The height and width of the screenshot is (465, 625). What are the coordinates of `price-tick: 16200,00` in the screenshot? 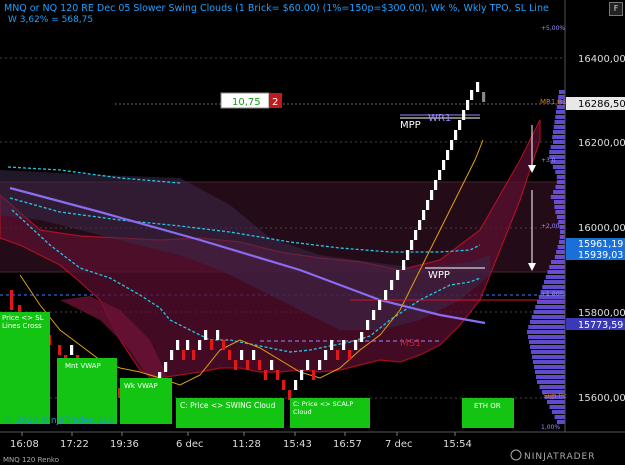 It's located at (601, 143).